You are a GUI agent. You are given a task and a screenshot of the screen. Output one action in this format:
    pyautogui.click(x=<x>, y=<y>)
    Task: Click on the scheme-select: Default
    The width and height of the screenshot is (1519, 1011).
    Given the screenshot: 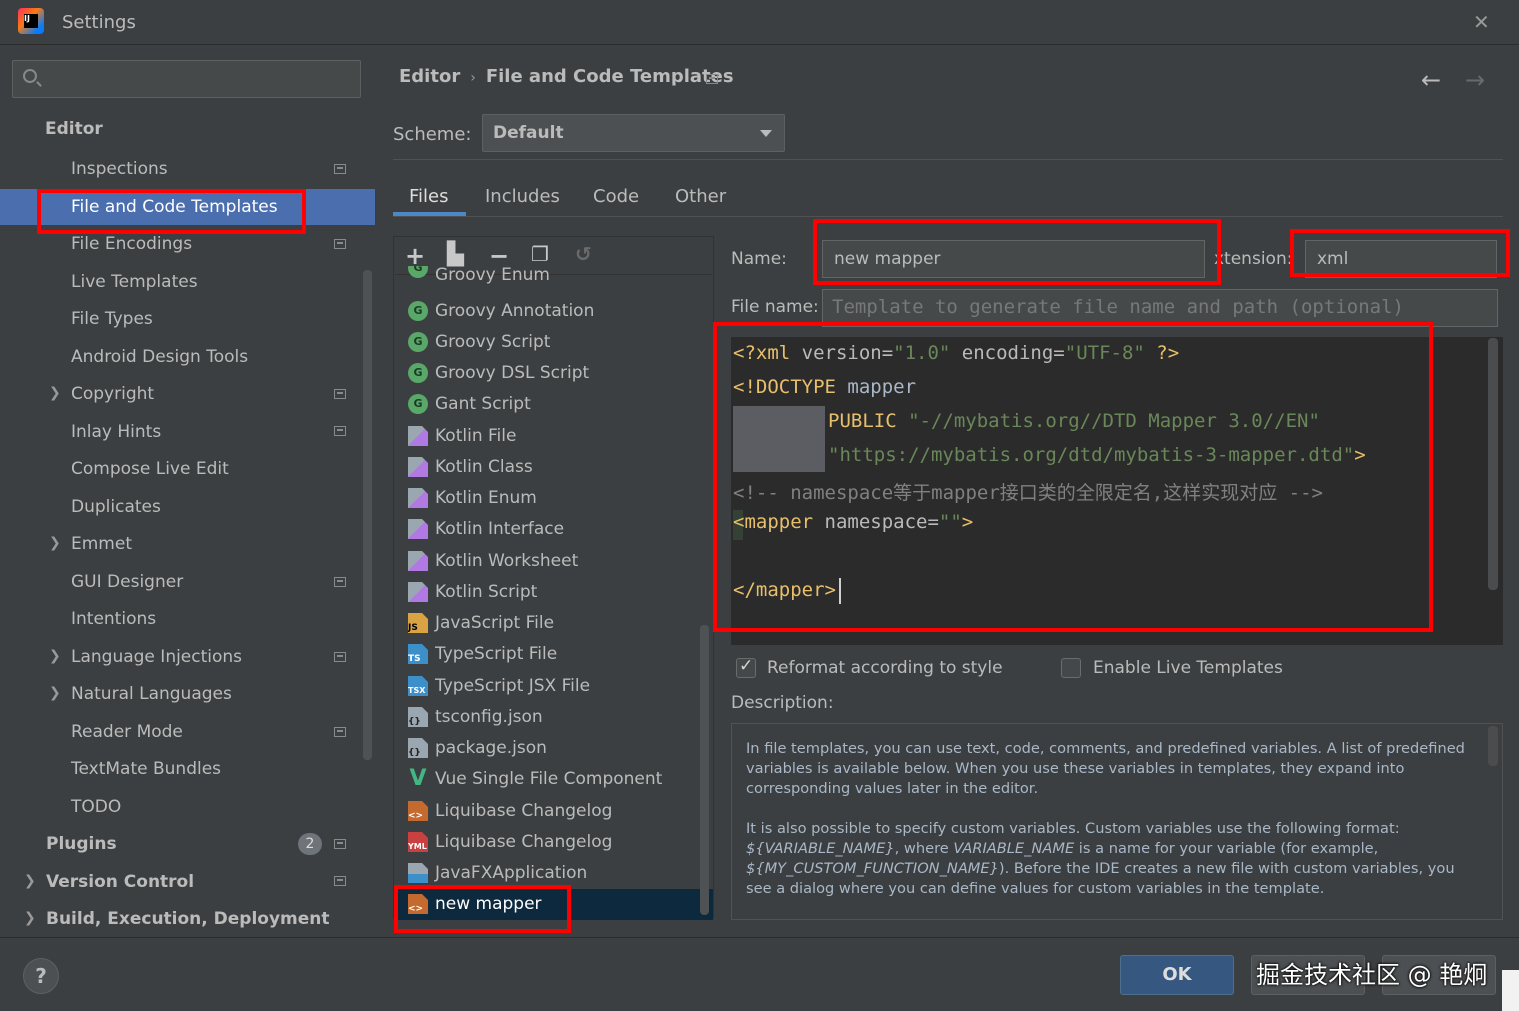 What is the action you would take?
    pyautogui.click(x=633, y=133)
    